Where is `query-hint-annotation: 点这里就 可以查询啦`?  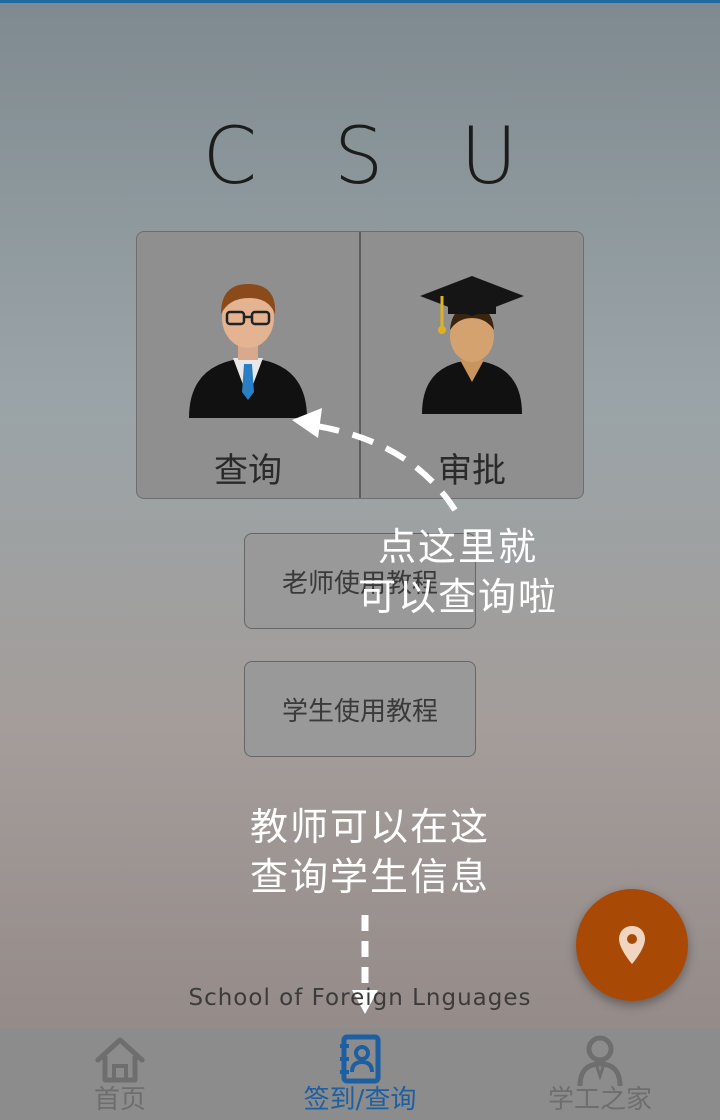 query-hint-annotation: 点这里就 可以查询啦 is located at coordinates (458, 572).